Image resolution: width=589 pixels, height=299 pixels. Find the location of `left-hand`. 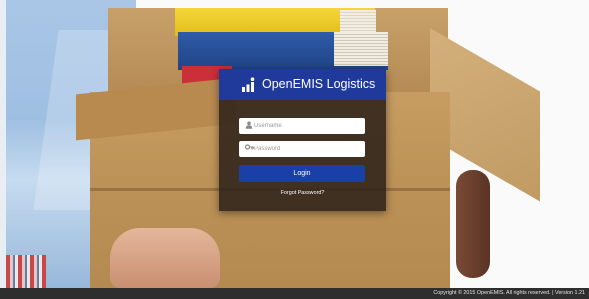

left-hand is located at coordinates (165, 258).